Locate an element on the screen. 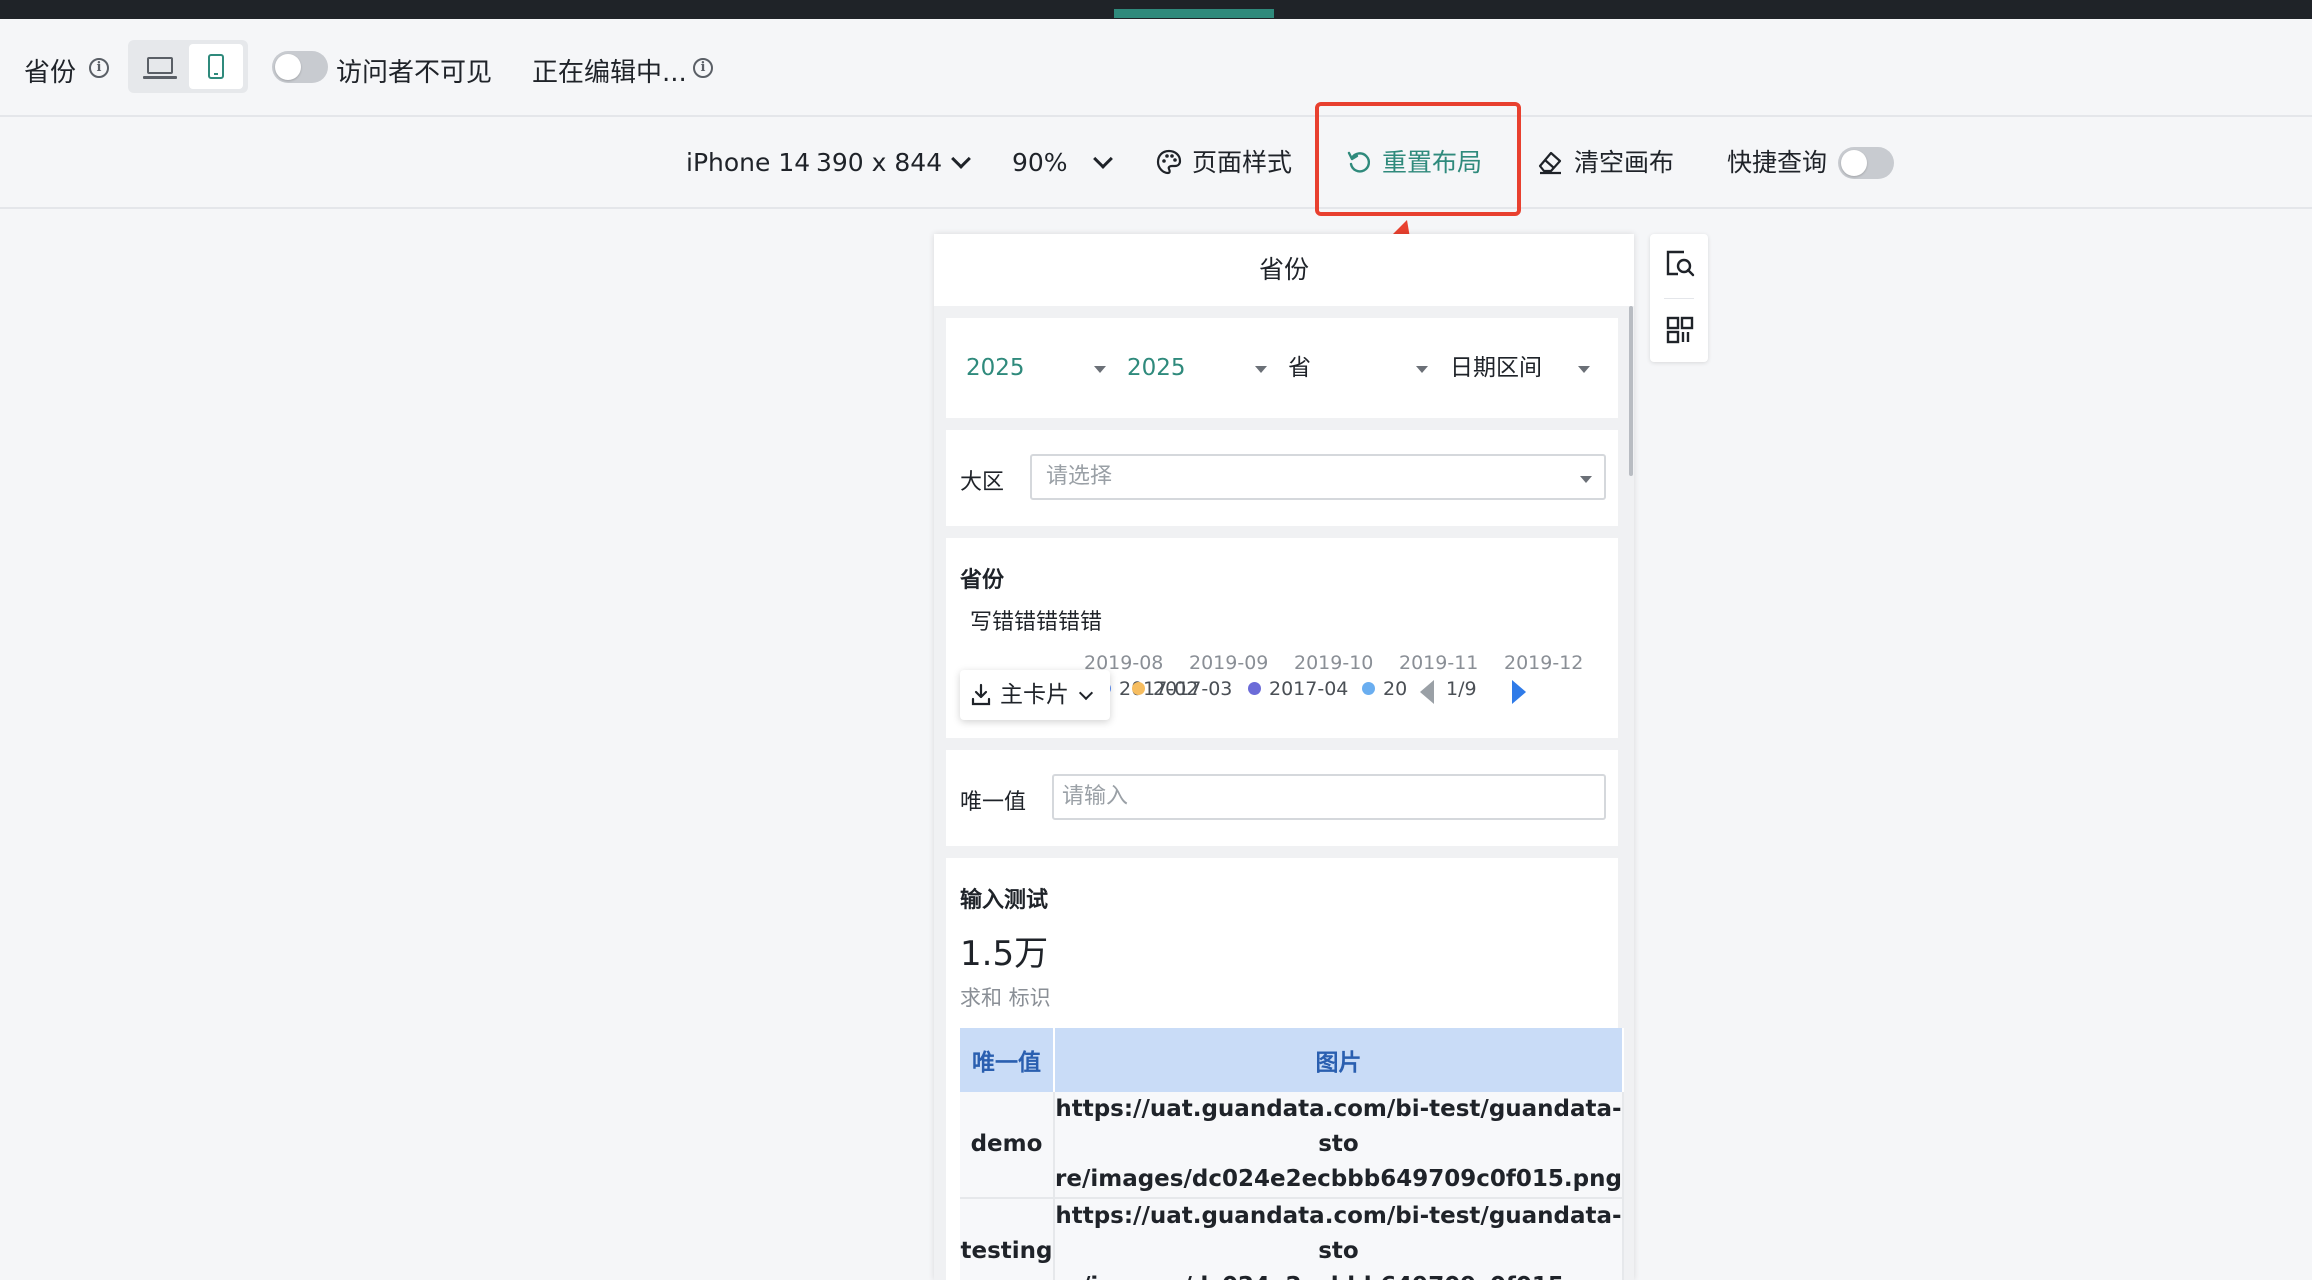  phone-title: 省份 is located at coordinates (1284, 270).